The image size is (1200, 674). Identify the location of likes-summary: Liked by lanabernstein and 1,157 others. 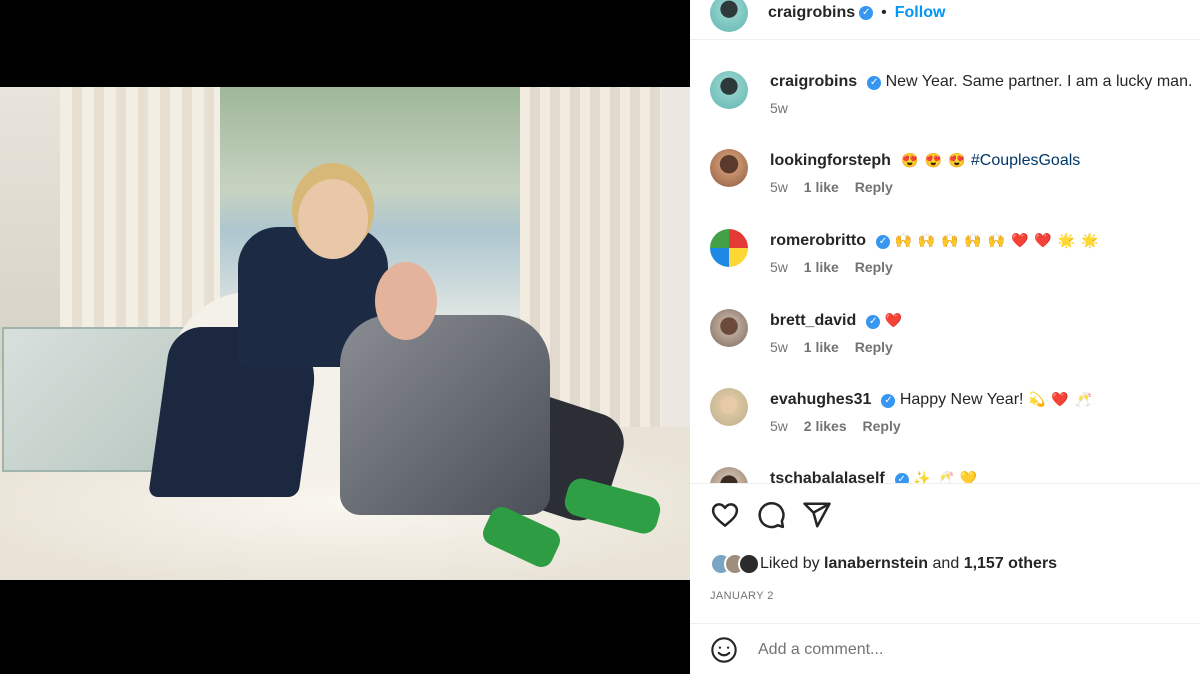
(883, 564).